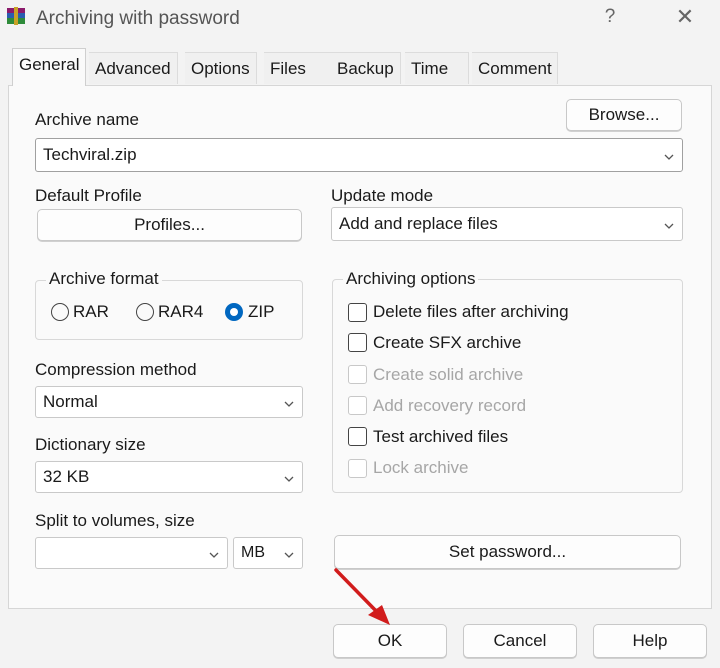 The image size is (720, 668). Describe the element at coordinates (145, 312) in the screenshot. I see `radio-rar4` at that location.